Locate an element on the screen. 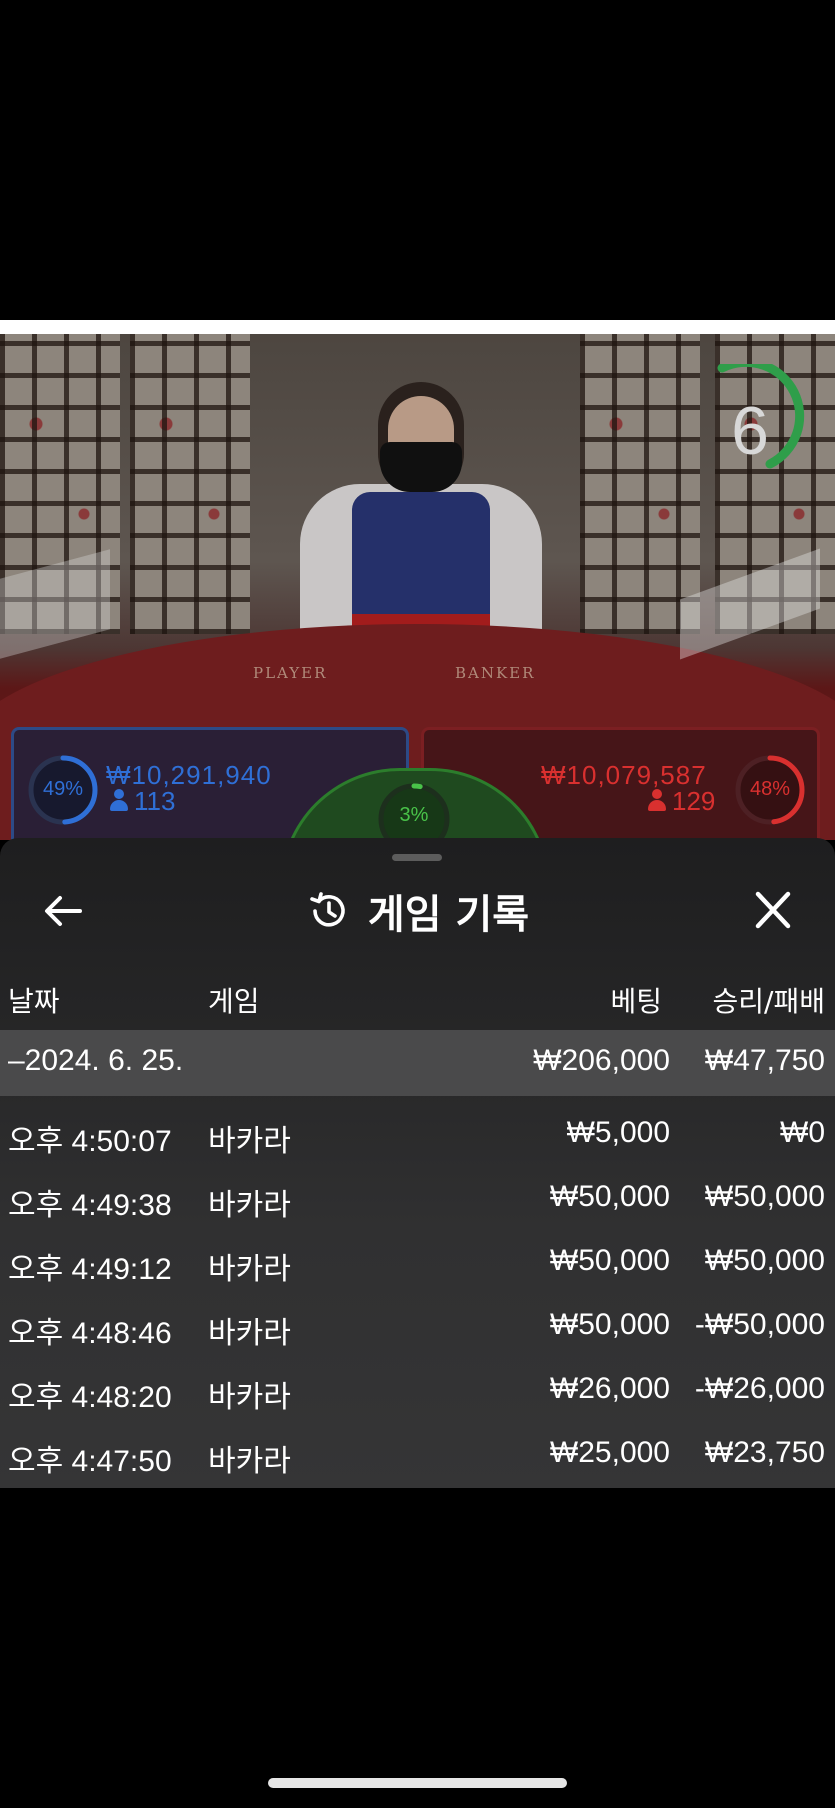 The height and width of the screenshot is (1808, 835). close-icon is located at coordinates (773, 911).